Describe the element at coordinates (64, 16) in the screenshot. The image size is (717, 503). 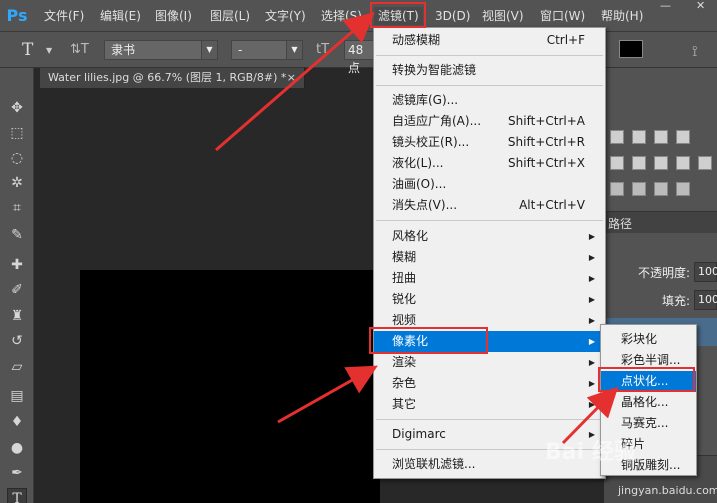
I see `menu-file: 文件(F)` at that location.